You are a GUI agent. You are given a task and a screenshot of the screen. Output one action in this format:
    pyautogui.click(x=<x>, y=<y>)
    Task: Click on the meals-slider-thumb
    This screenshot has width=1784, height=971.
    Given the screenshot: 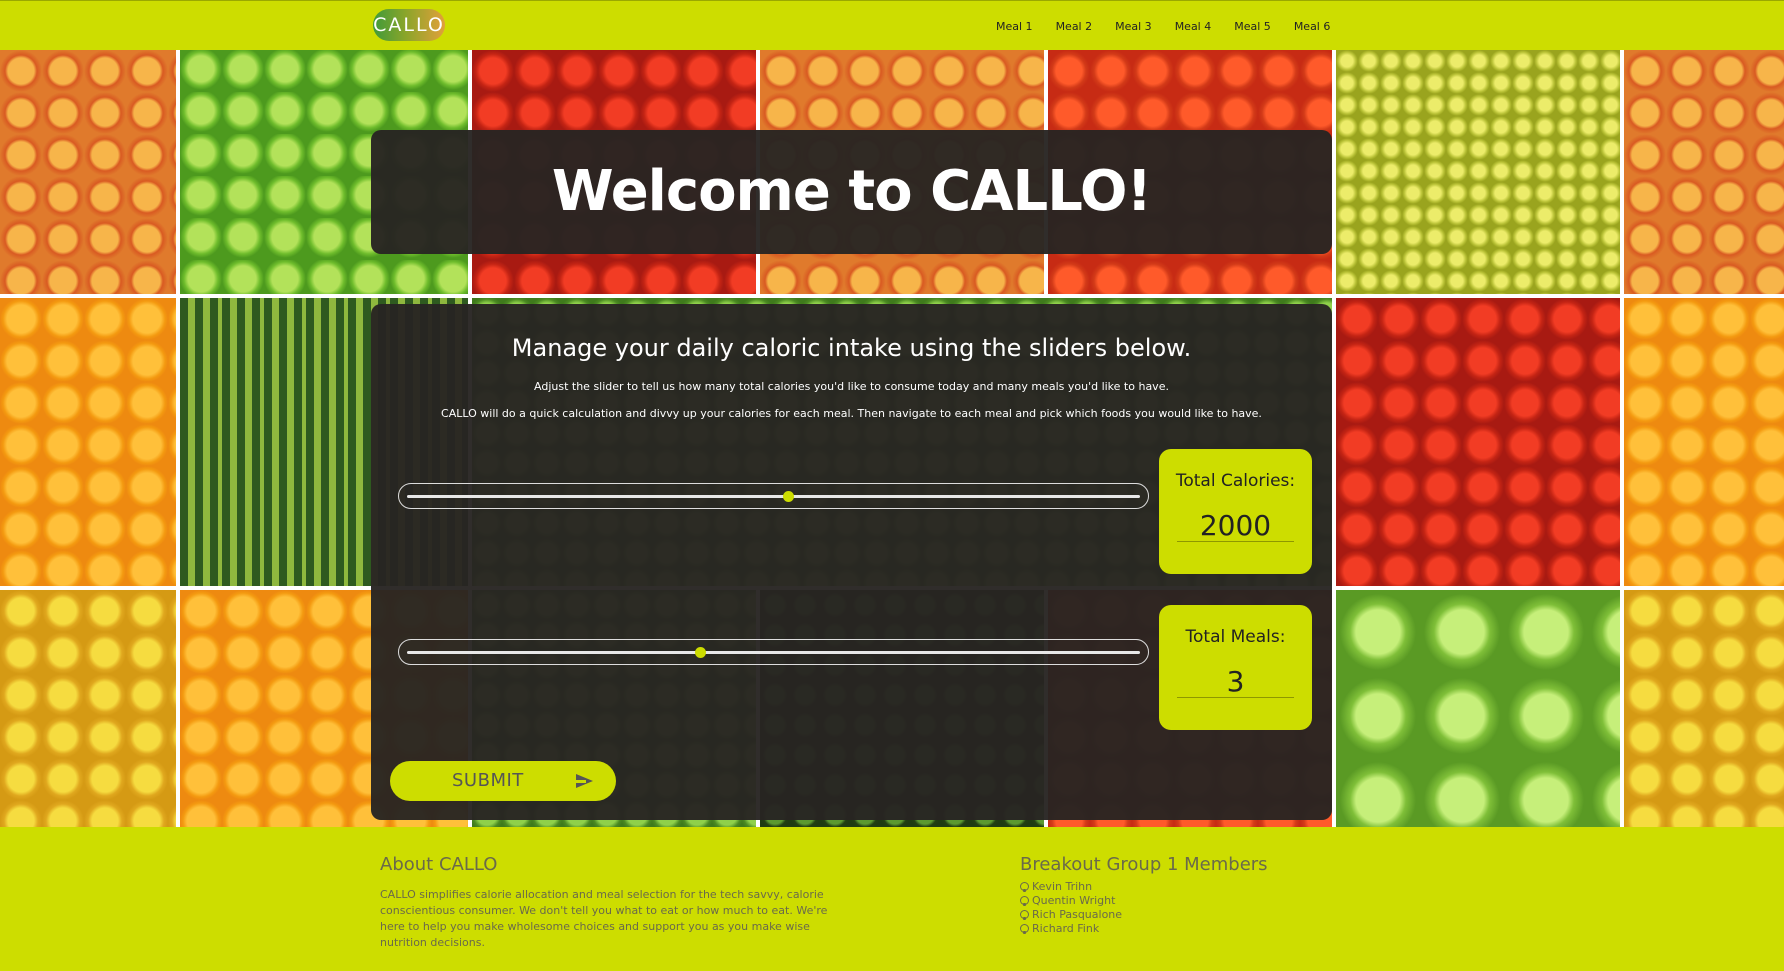 What is the action you would take?
    pyautogui.click(x=700, y=652)
    